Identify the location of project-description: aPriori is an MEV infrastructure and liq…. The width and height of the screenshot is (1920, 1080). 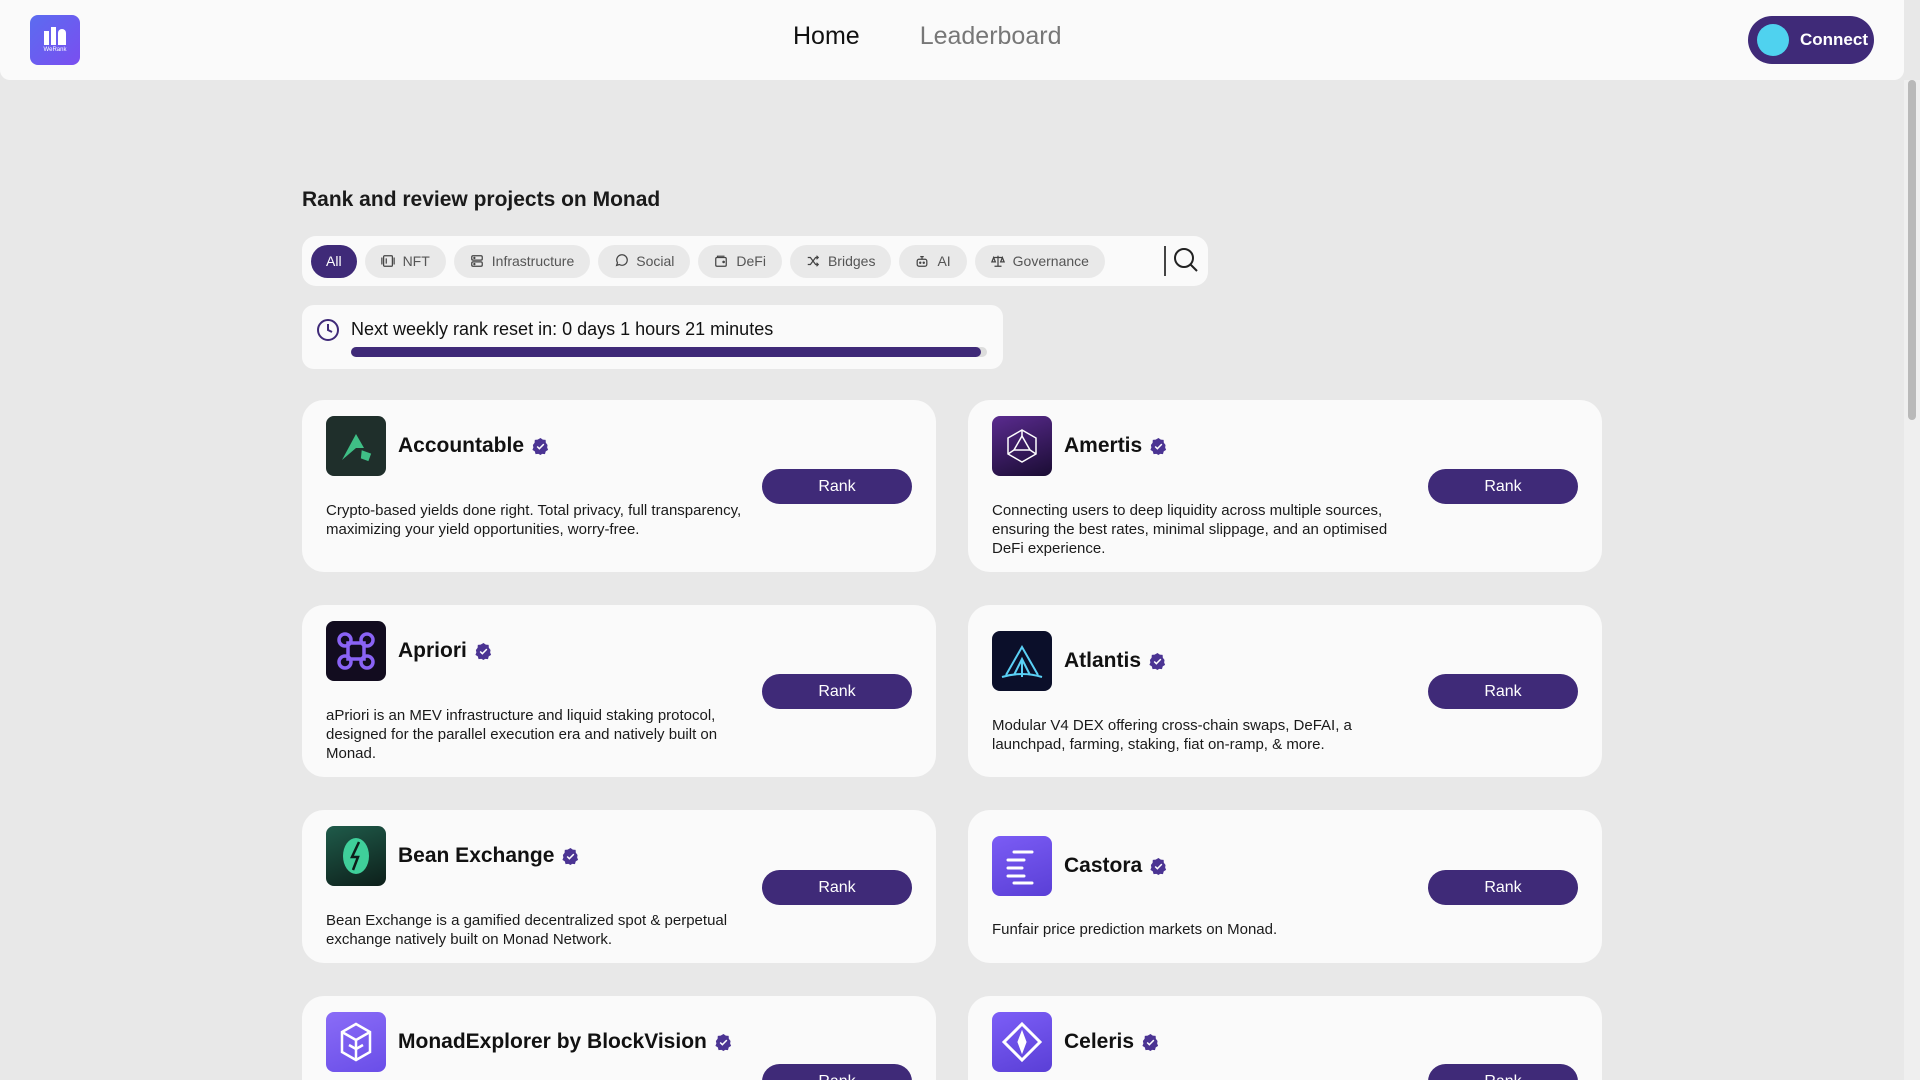
(522, 734).